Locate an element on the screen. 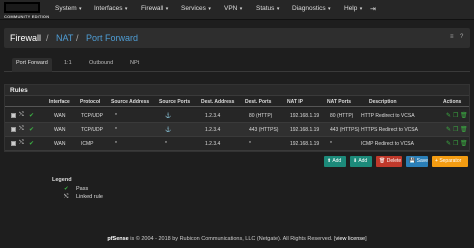  cell-dest-ports: 443 (HTTPS) is located at coordinates (264, 130).